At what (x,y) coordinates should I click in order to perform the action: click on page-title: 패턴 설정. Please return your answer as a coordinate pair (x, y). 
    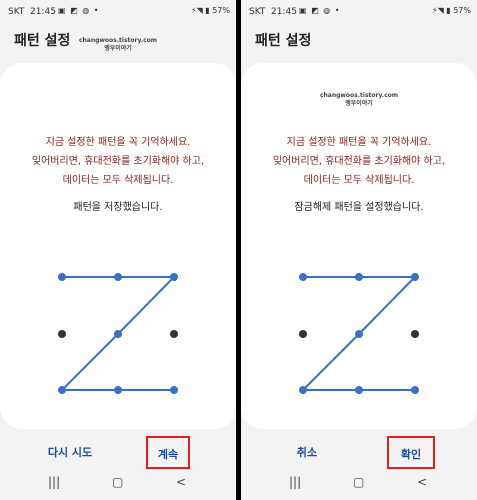
    Looking at the image, I should click on (283, 41).